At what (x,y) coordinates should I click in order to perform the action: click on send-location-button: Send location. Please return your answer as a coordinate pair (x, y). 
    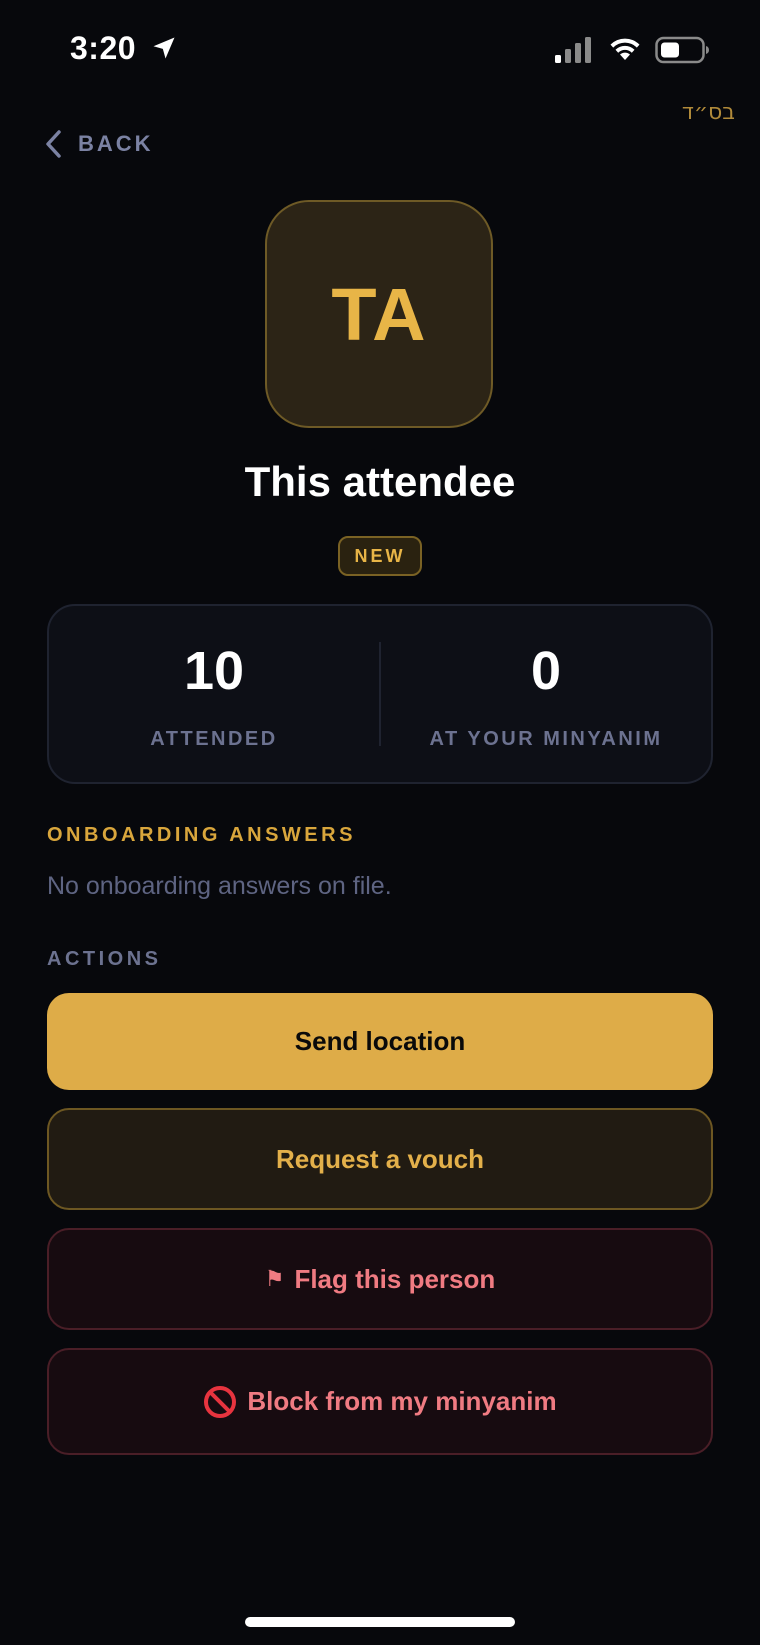
    Looking at the image, I should click on (380, 1041).